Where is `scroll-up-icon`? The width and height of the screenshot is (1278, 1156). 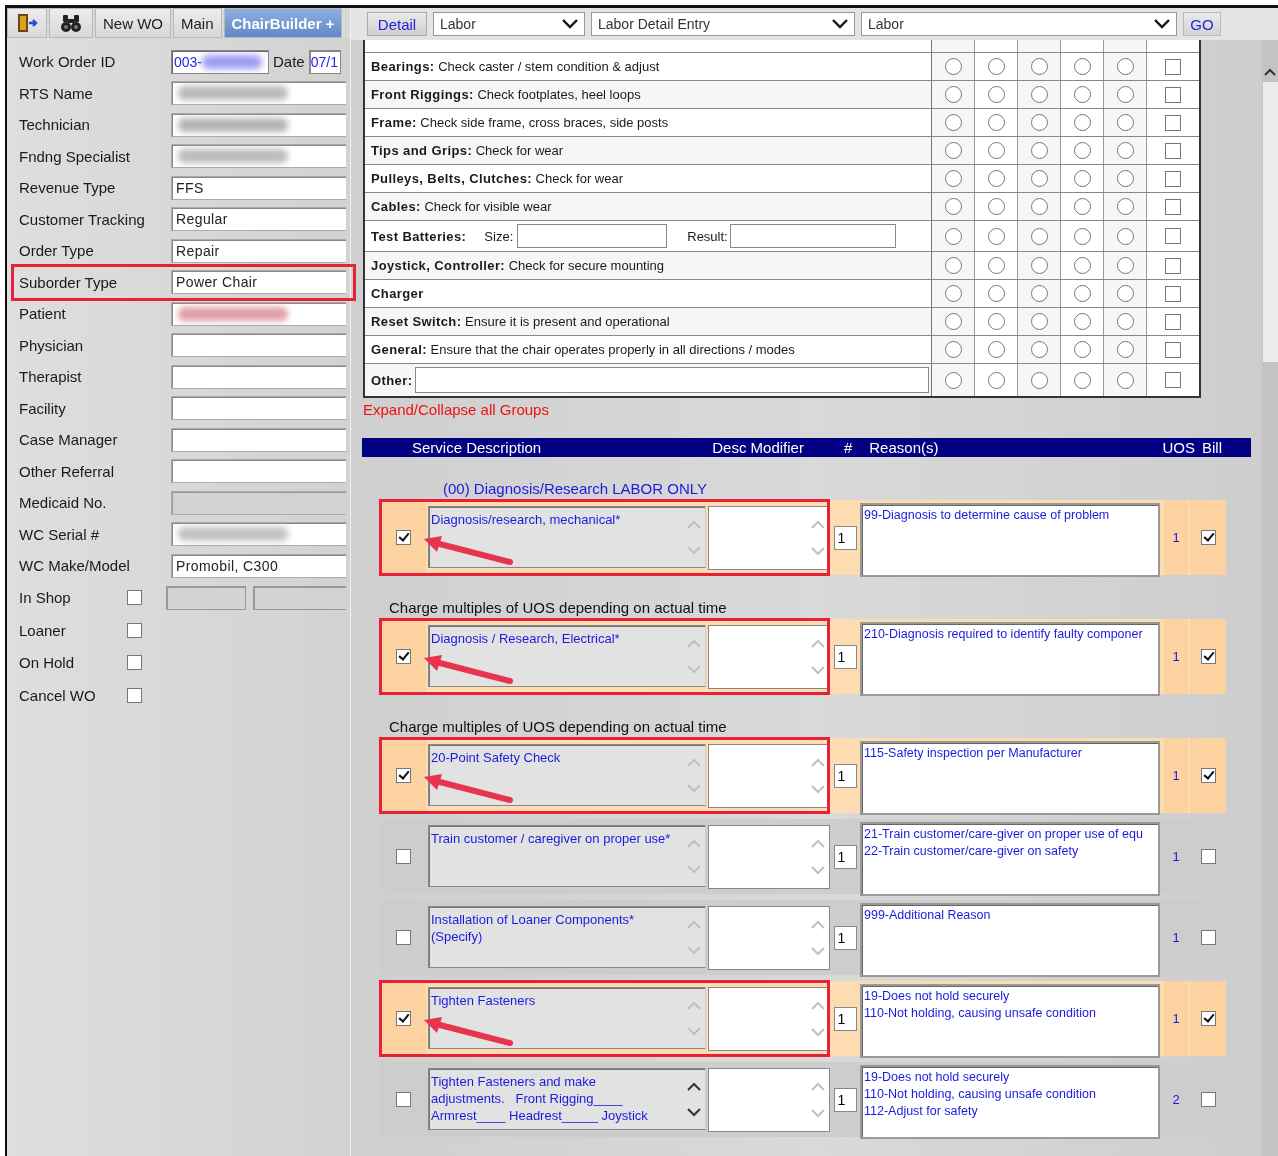 scroll-up-icon is located at coordinates (1270, 72).